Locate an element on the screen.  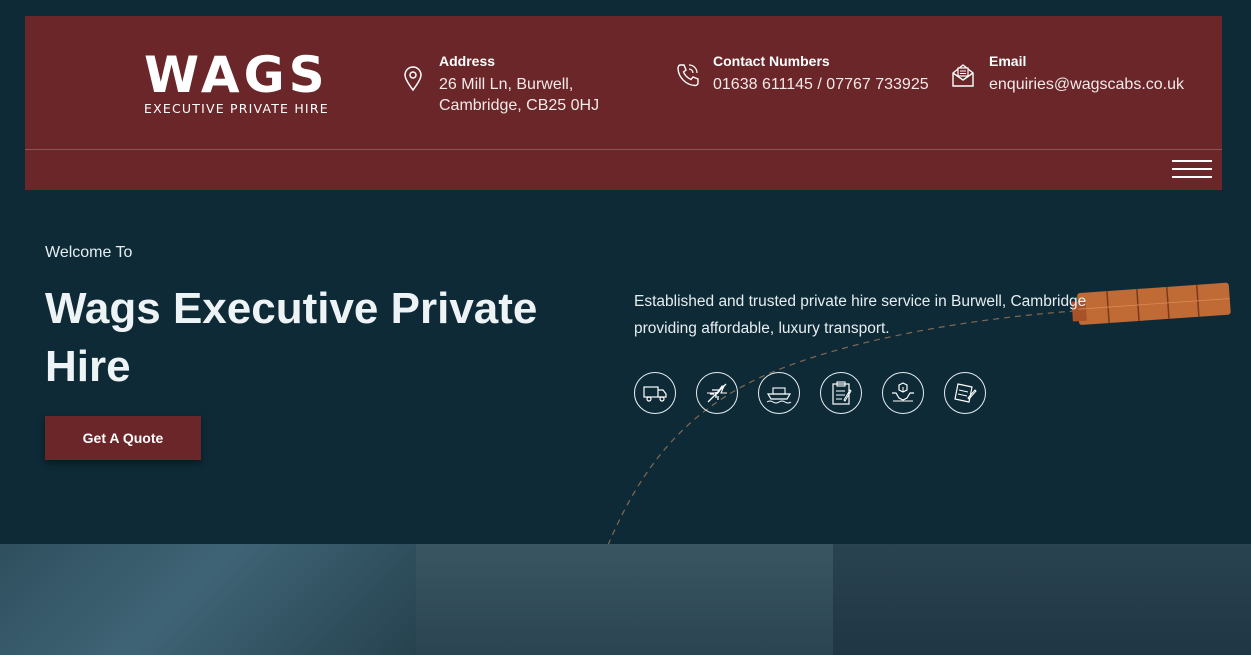
address-line-1: 26 Mill Ln, Burwell, is located at coordinates (506, 84).